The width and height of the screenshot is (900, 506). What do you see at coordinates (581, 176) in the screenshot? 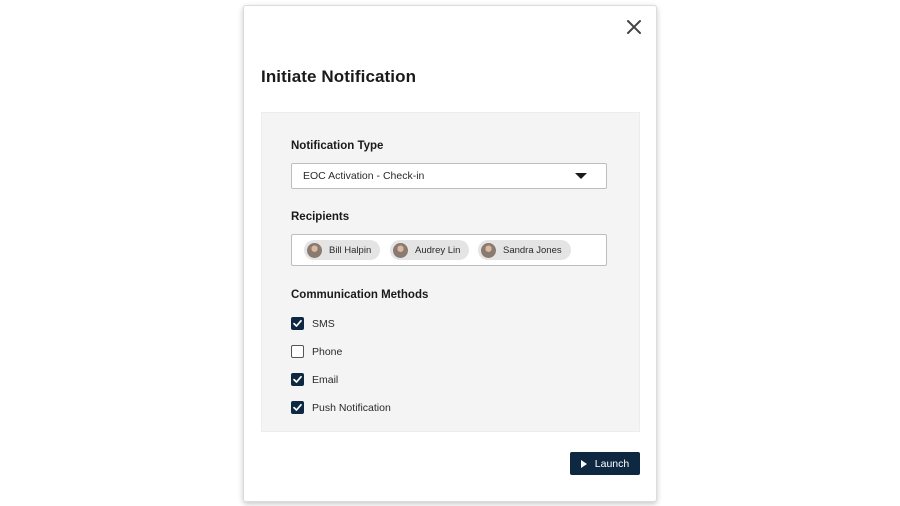
I see `caret-down-icon` at bounding box center [581, 176].